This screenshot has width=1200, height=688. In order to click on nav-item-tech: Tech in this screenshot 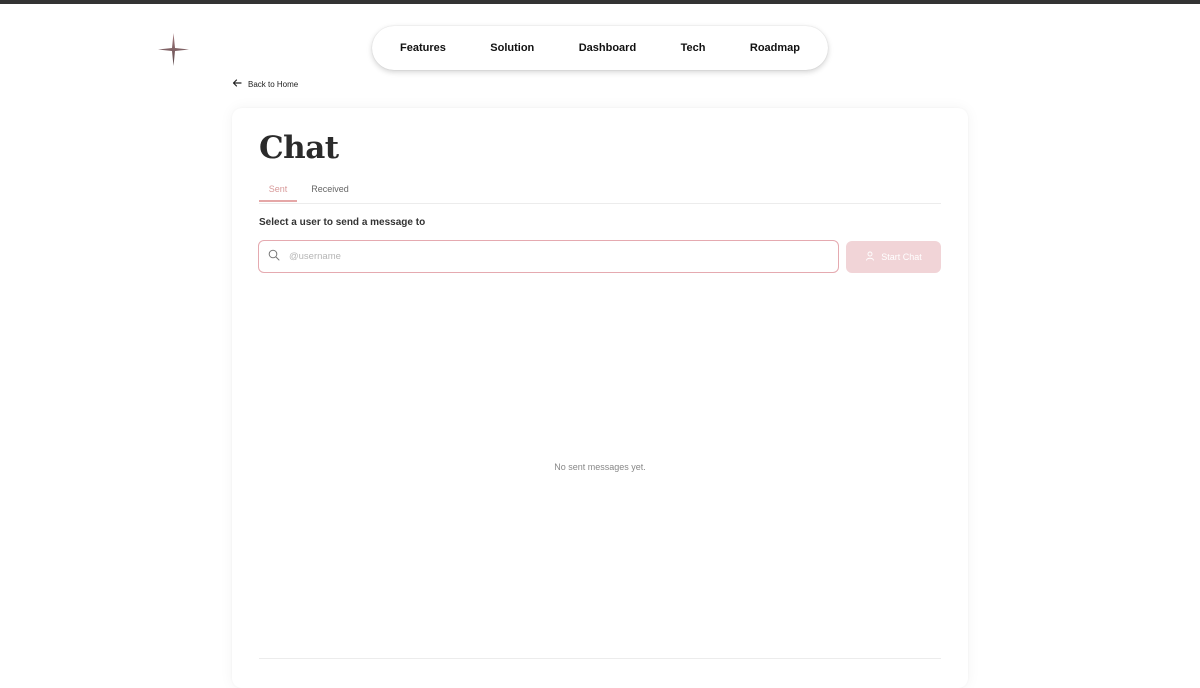, I will do `click(693, 48)`.